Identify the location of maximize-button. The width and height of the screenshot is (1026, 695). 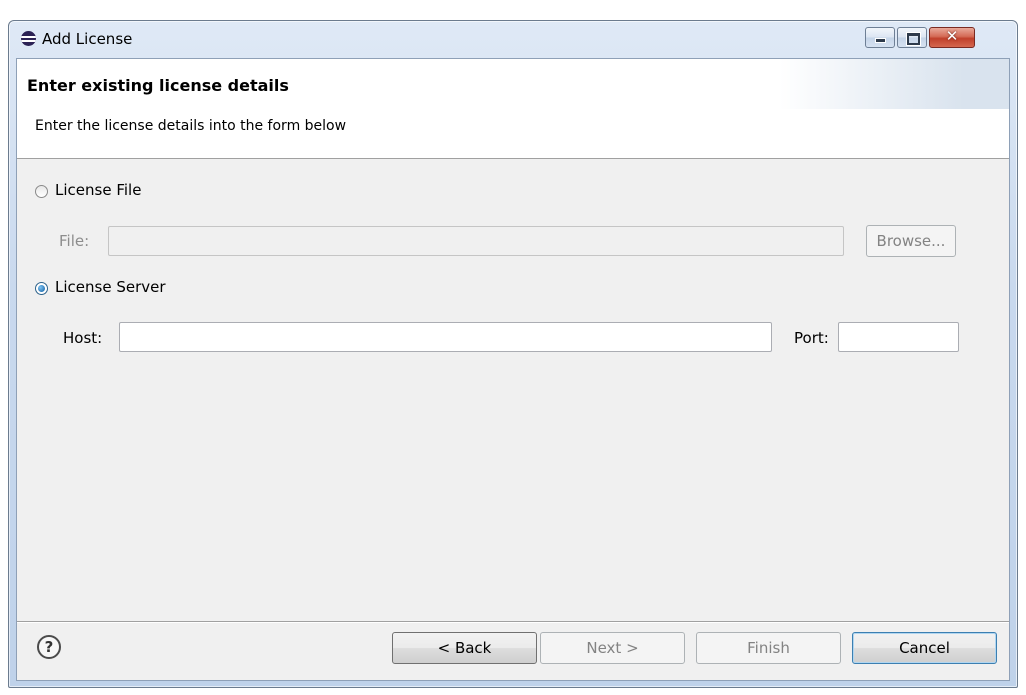
(912, 37).